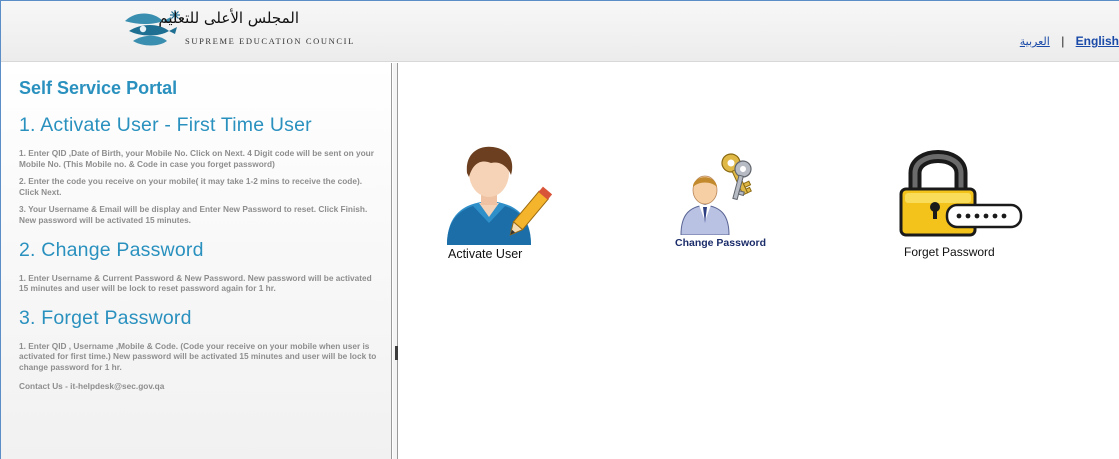  I want to click on forget-password-label: Forget Password, so click(949, 252).